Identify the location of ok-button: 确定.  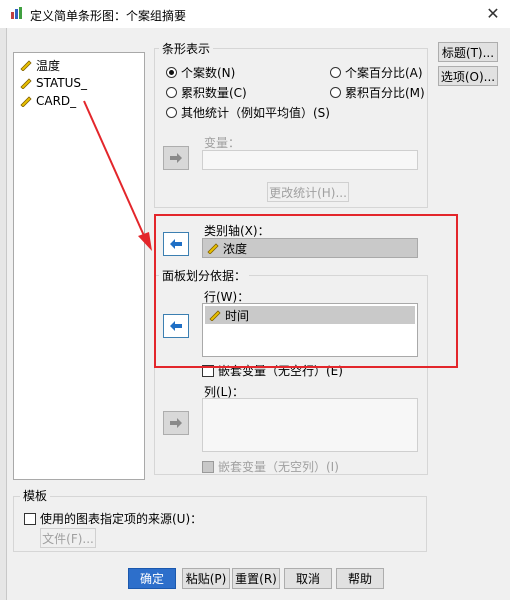
(152, 578).